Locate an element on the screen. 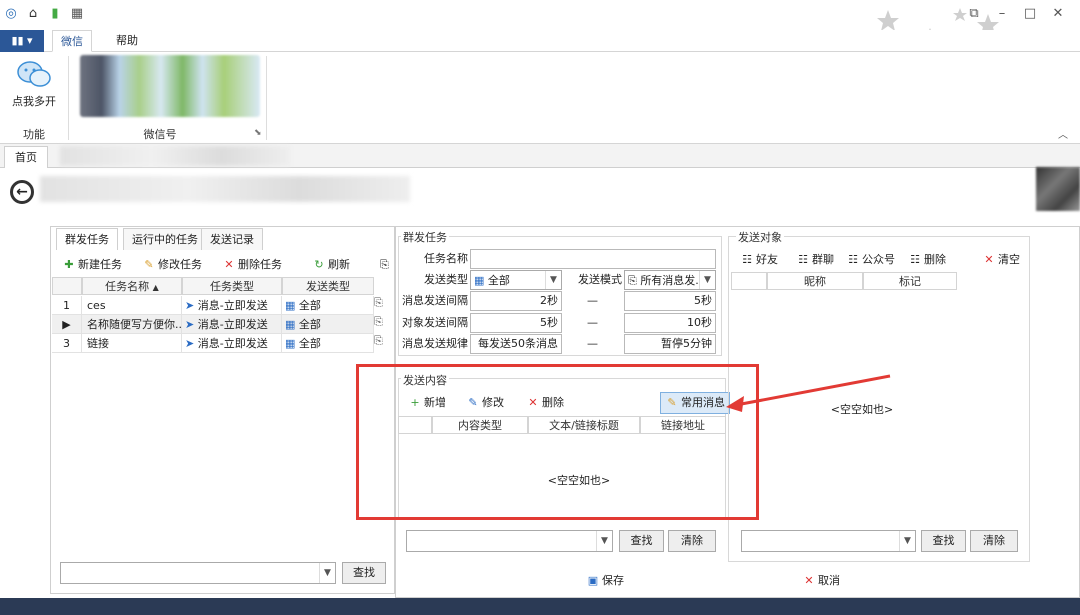 This screenshot has width=1080, height=615. content-search-button: 查找 is located at coordinates (641, 541).